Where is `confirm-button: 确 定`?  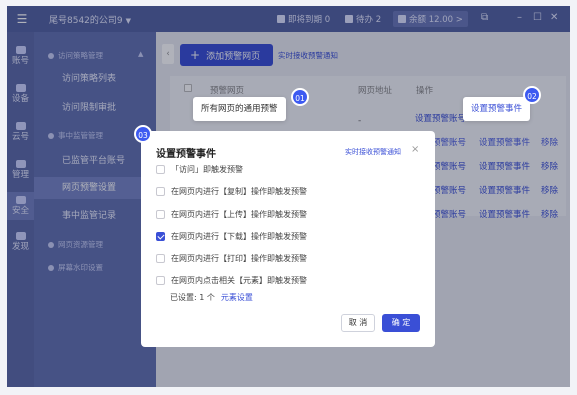 confirm-button: 确 定 is located at coordinates (401, 323).